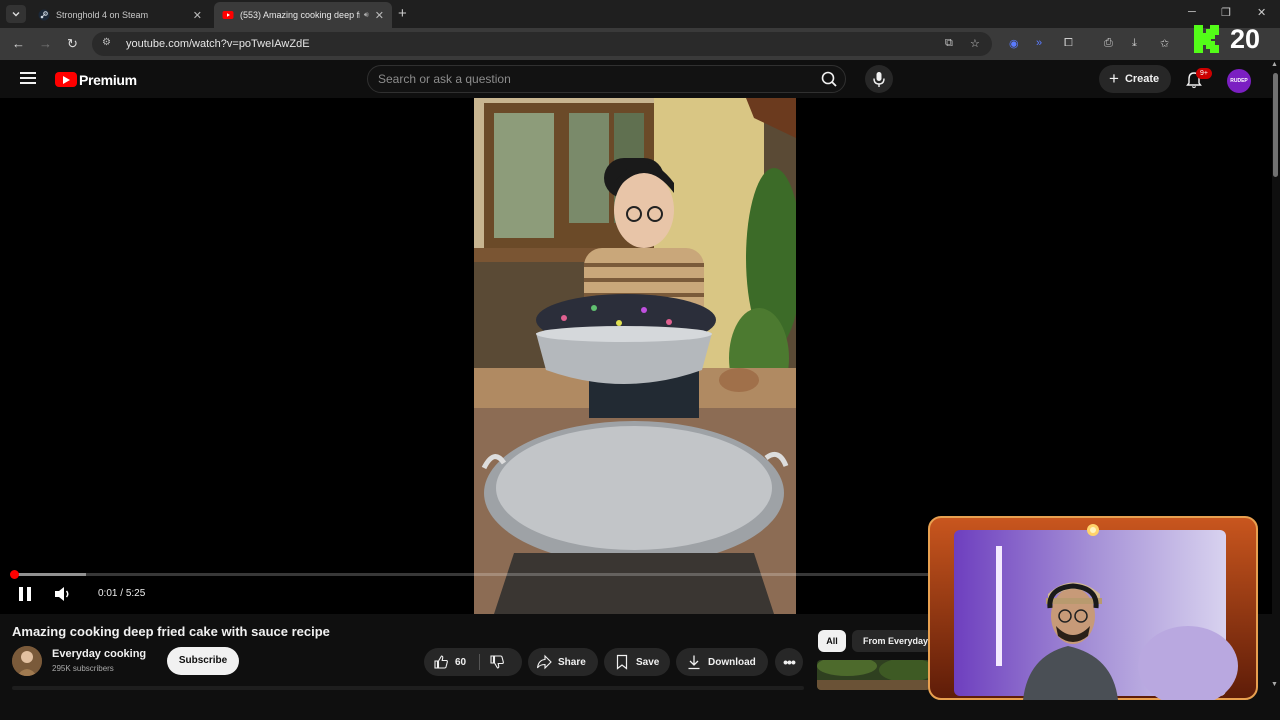  Describe the element at coordinates (622, 662) in the screenshot. I see `bookmark-icon` at that location.